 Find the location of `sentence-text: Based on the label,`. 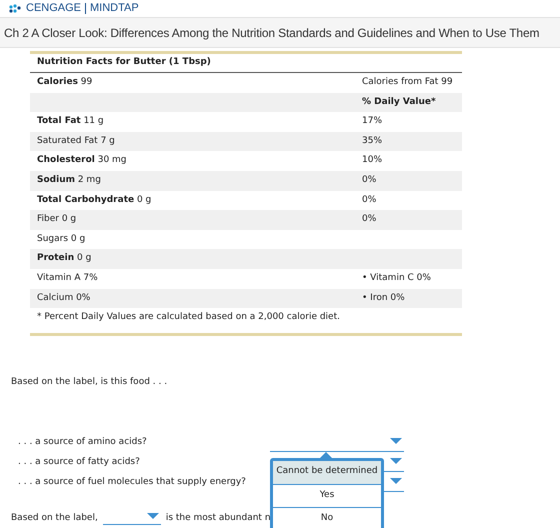

sentence-text: Based on the label, is located at coordinates (54, 518).